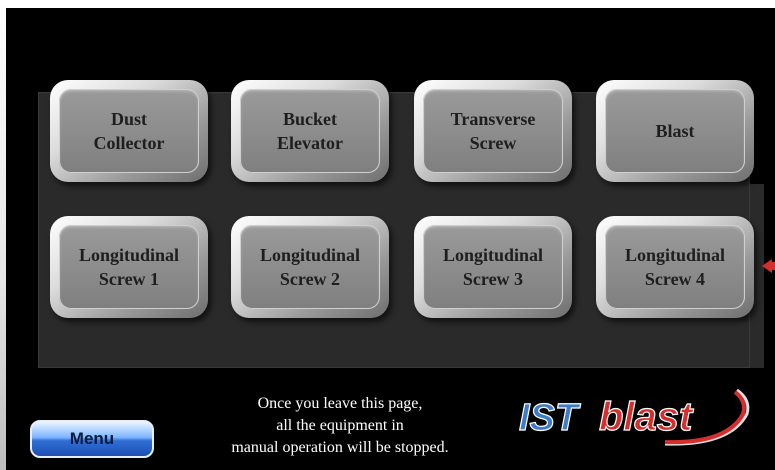 The height and width of the screenshot is (470, 775). I want to click on button-label: Transverse Screw, so click(493, 131).